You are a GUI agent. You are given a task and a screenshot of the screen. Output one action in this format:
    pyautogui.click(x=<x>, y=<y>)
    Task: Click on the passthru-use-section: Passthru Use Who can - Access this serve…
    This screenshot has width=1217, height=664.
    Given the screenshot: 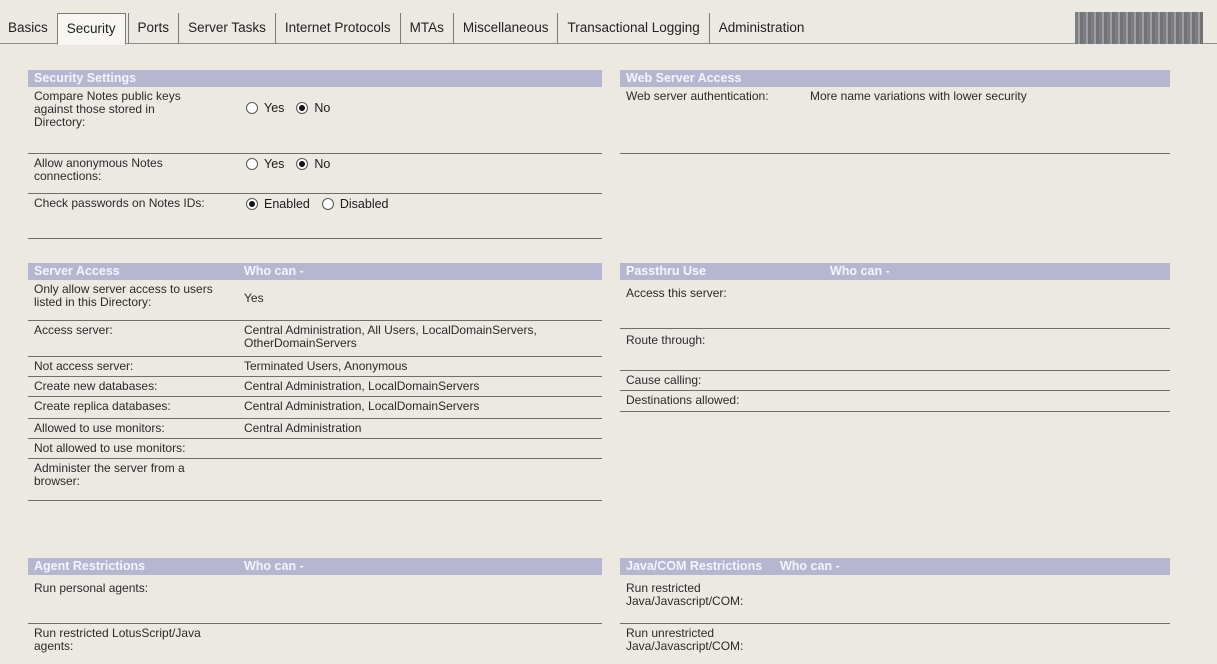 What is the action you would take?
    pyautogui.click(x=895, y=337)
    